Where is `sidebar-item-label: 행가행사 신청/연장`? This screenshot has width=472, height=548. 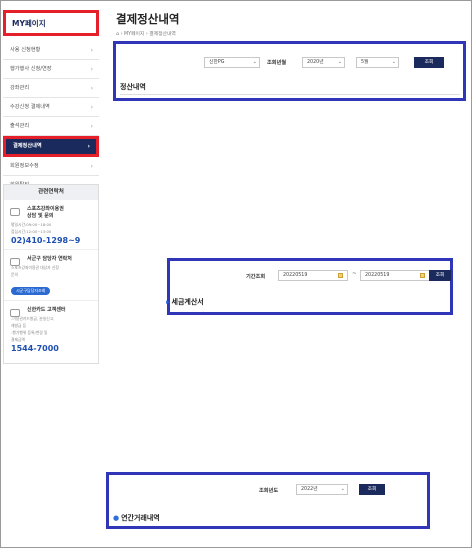 sidebar-item-label: 행가행사 신청/연장 is located at coordinates (31, 69).